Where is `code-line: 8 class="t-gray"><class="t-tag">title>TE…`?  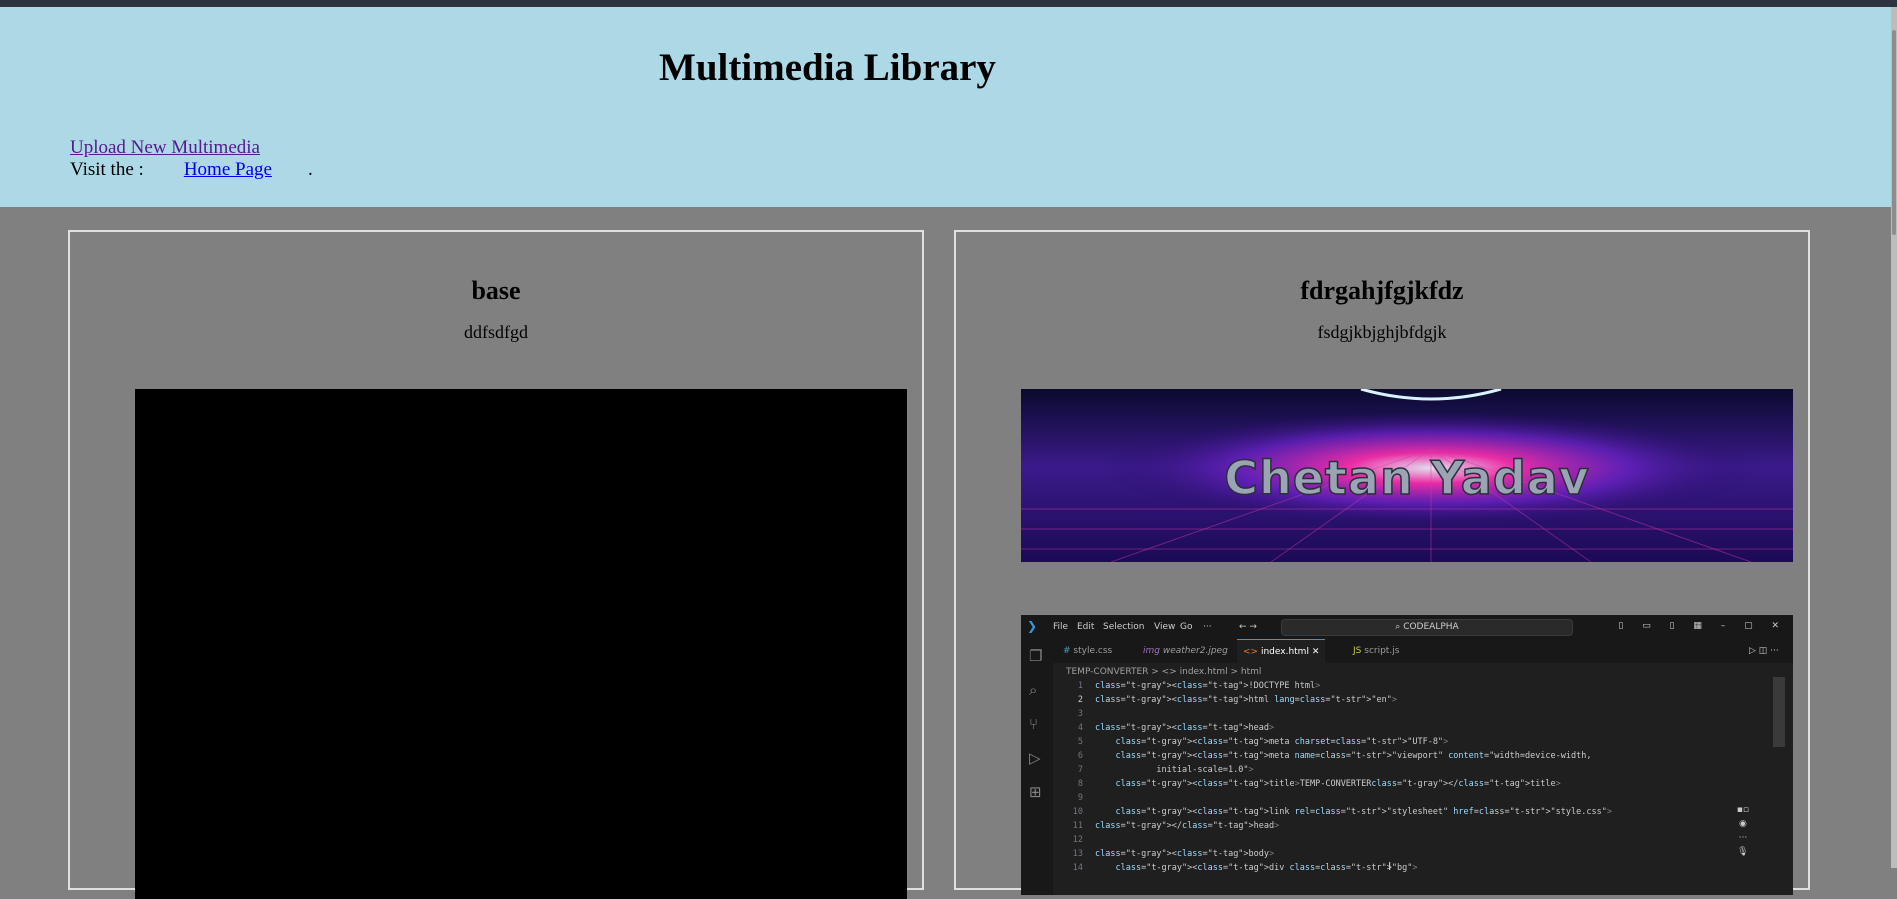
code-line: 8 class="t-gray"><class="t-tag">title>TE… is located at coordinates (1403, 786).